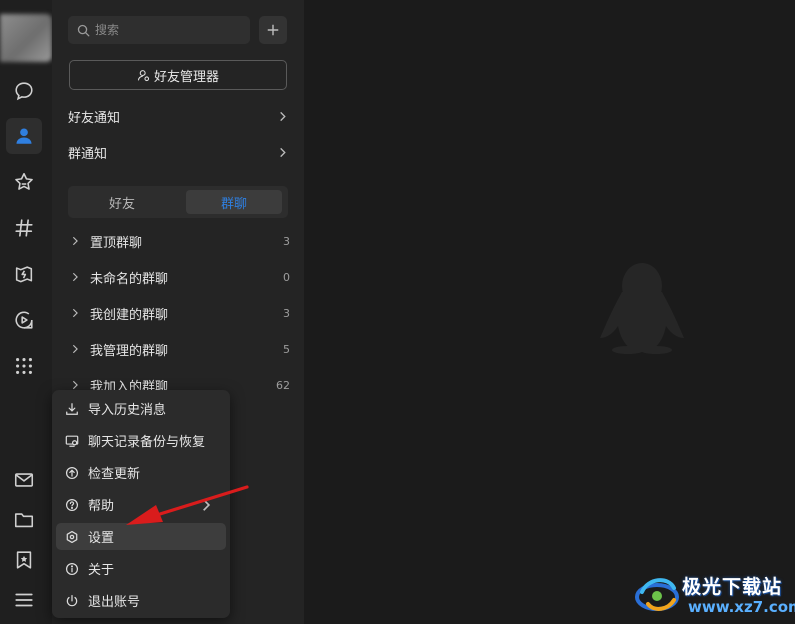  I want to click on group-notice-item: 群通知, so click(178, 152).